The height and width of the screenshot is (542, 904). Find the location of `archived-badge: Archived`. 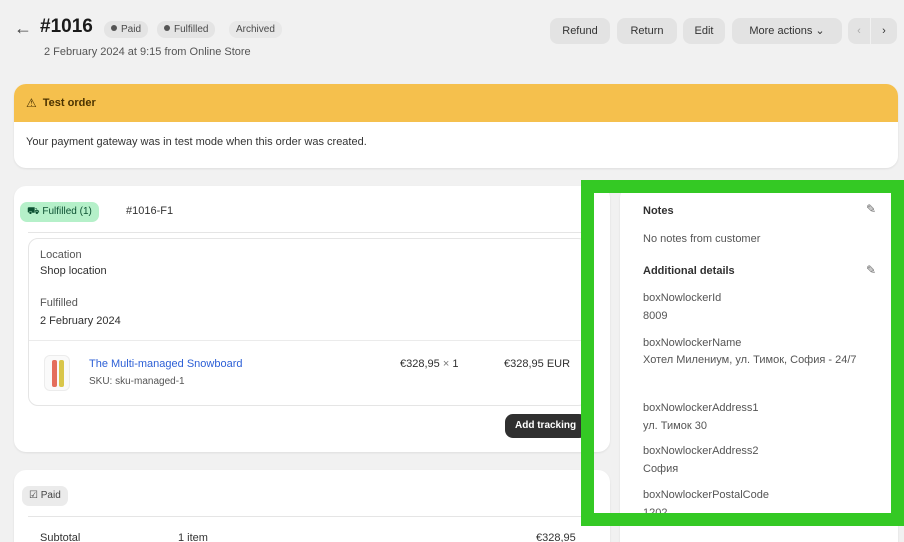

archived-badge: Archived is located at coordinates (255, 29).